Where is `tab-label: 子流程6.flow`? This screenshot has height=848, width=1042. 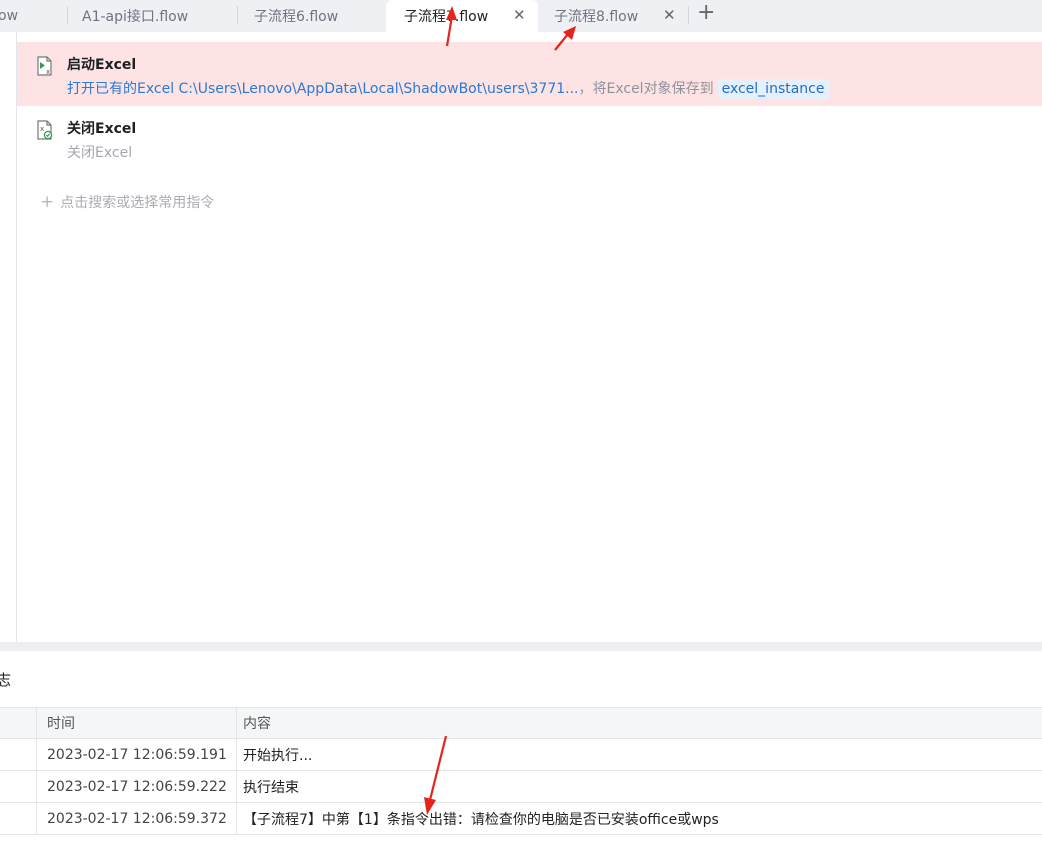
tab-label: 子流程6.flow is located at coordinates (296, 17).